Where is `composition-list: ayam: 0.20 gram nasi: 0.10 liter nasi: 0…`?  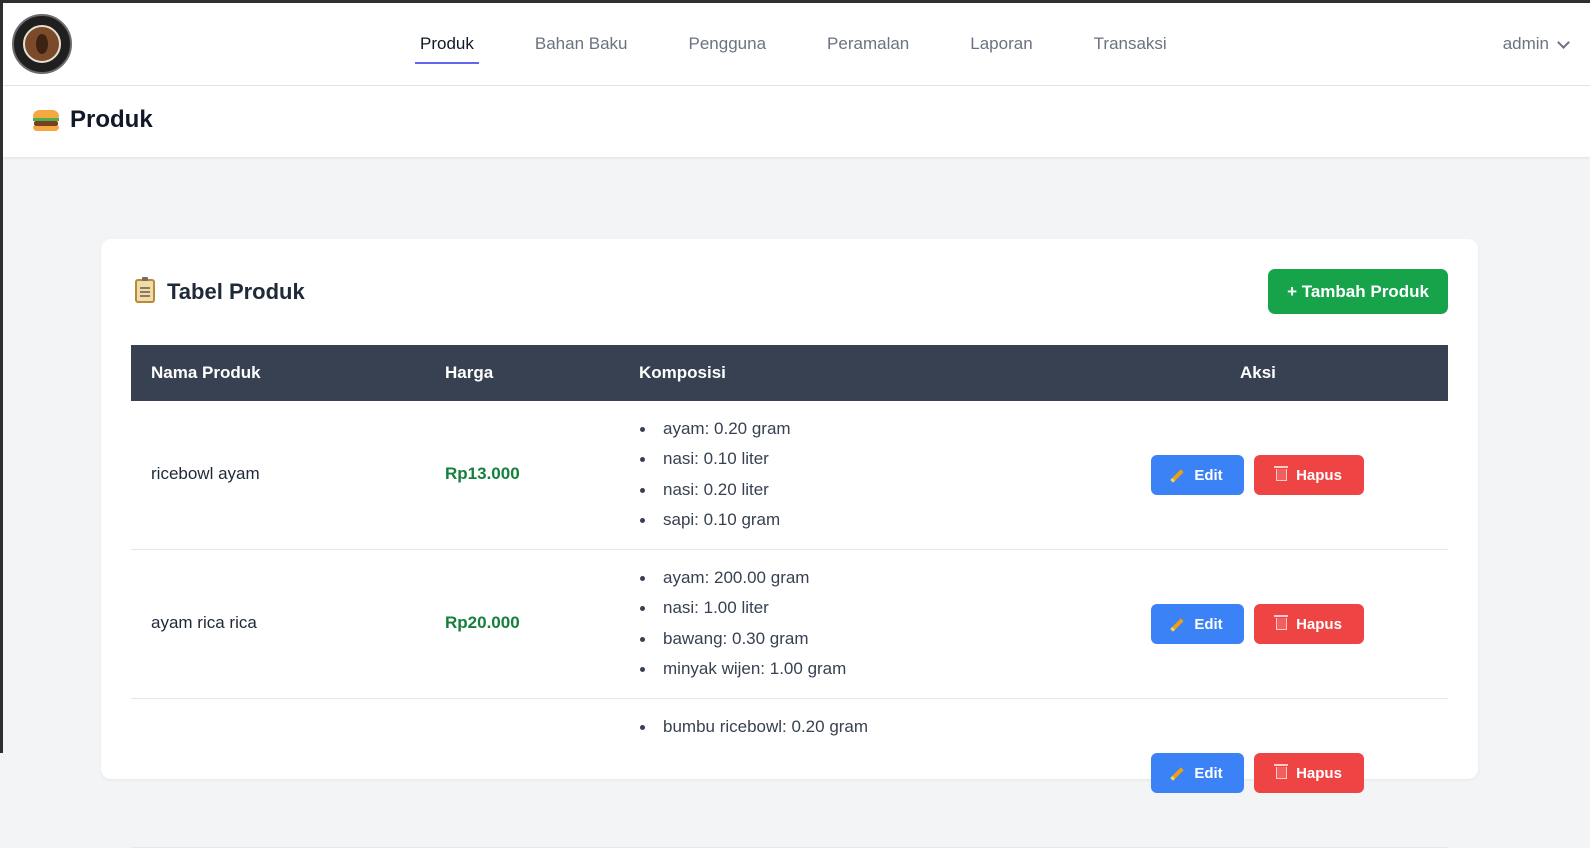
composition-list: ayam: 0.20 gram nasi: 0.10 liter nasi: 0… is located at coordinates (715, 480).